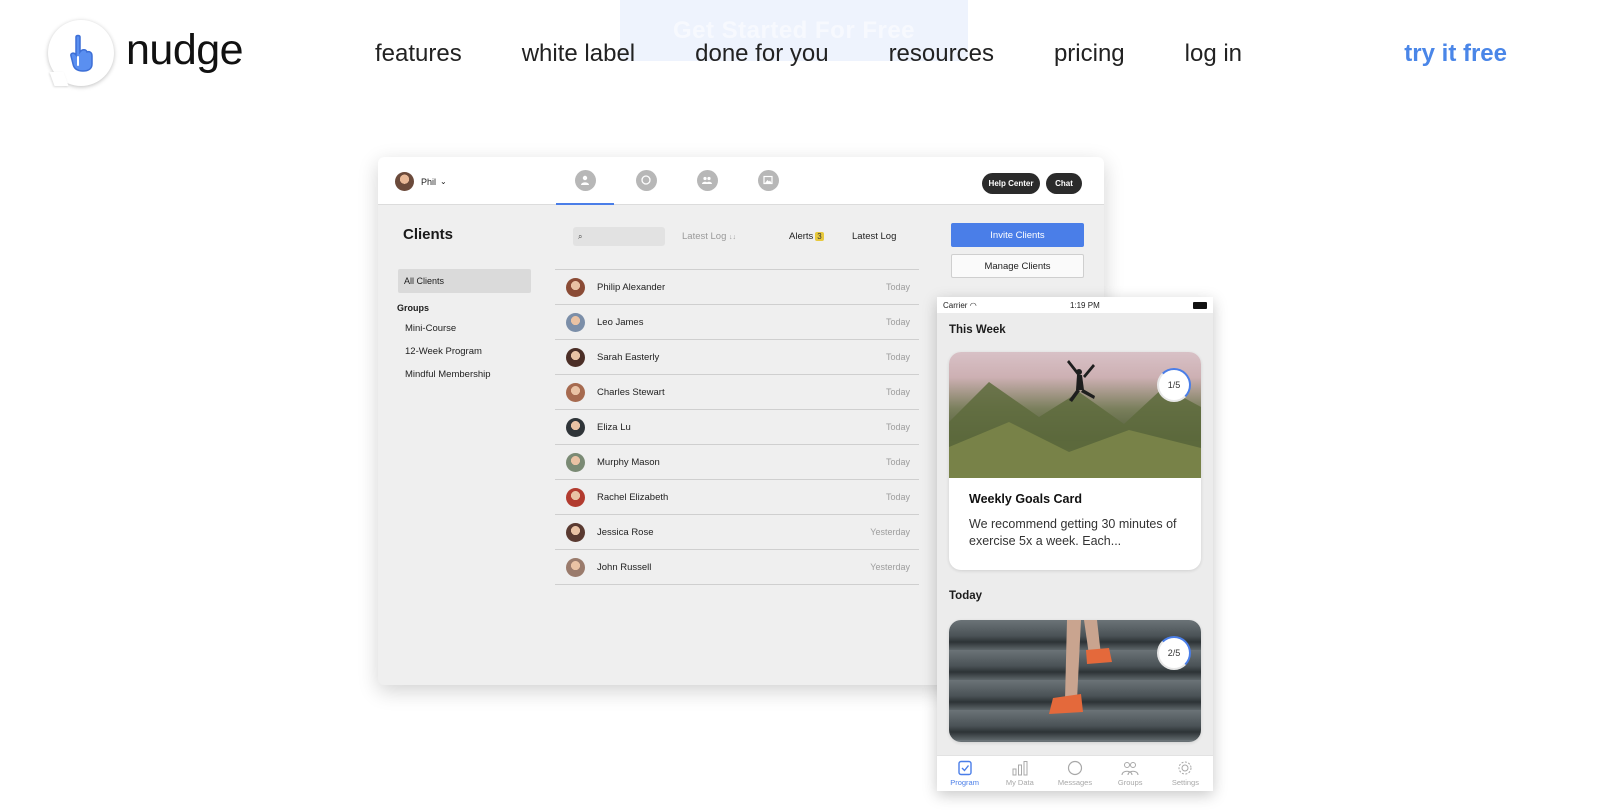  What do you see at coordinates (707, 180) in the screenshot?
I see `tab-groups` at bounding box center [707, 180].